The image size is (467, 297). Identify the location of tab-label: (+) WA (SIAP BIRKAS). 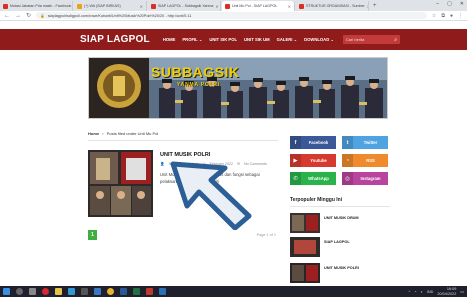
(102, 6).